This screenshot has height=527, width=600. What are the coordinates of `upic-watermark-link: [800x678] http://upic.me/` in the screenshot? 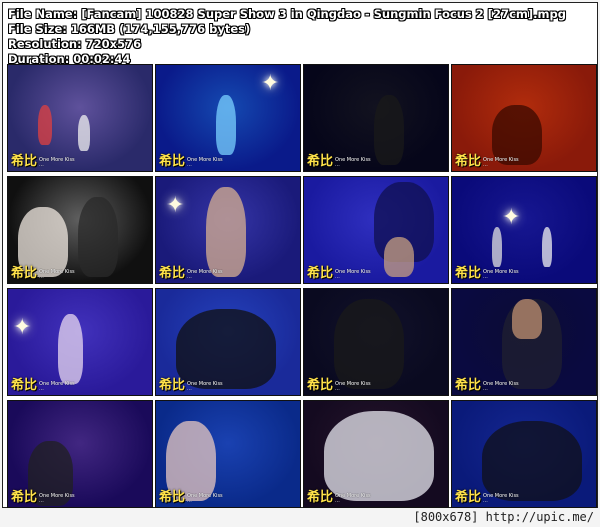 It's located at (503, 517).